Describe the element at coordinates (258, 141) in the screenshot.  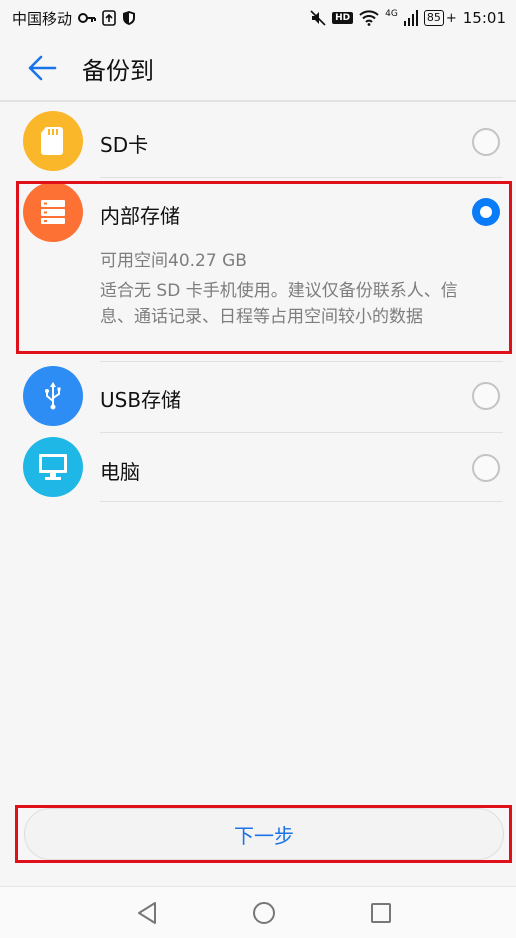
I see `option-sd-card: SD卡` at that location.